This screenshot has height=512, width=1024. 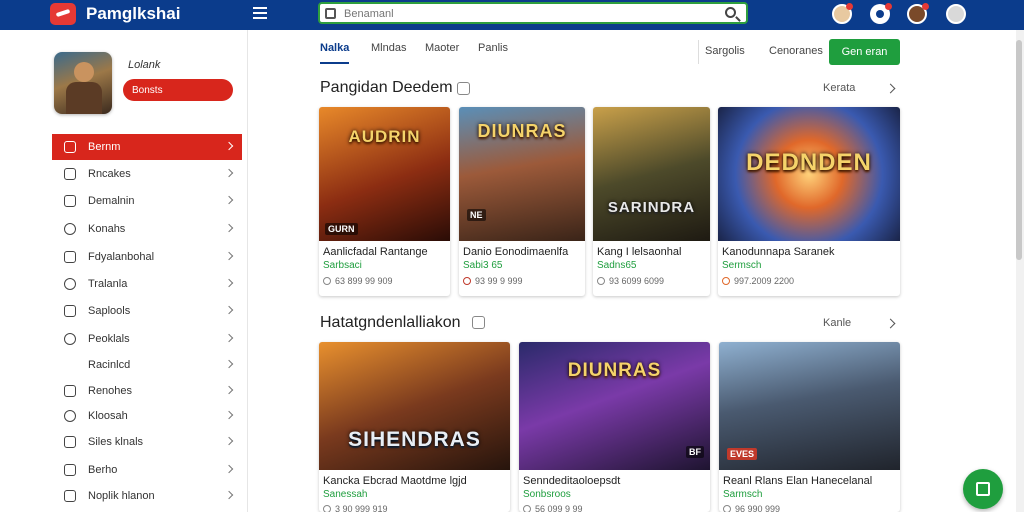 What do you see at coordinates (523, 252) in the screenshot?
I see `card-title: Danio Eonodimaenlfa` at bounding box center [523, 252].